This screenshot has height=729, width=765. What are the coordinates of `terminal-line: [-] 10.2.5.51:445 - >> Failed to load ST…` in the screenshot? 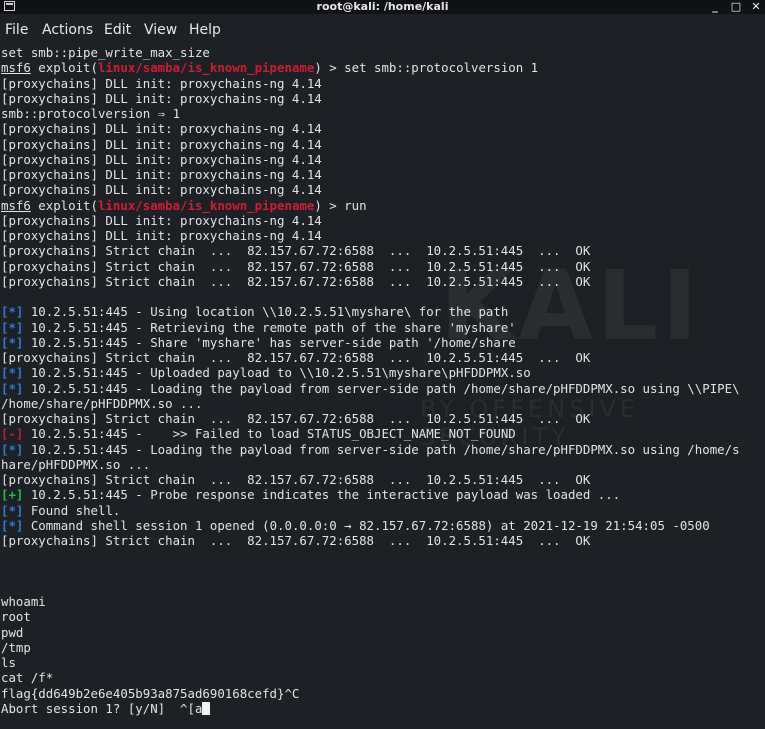 It's located at (258, 433).